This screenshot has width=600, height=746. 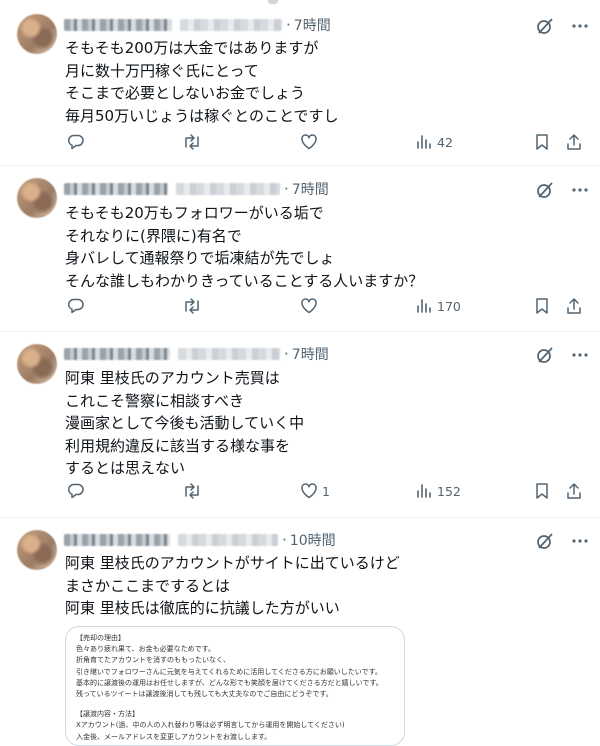 I want to click on card-line: 入金後、メールアドレスを変更しアカウントをお渡しします。, so click(x=174, y=736).